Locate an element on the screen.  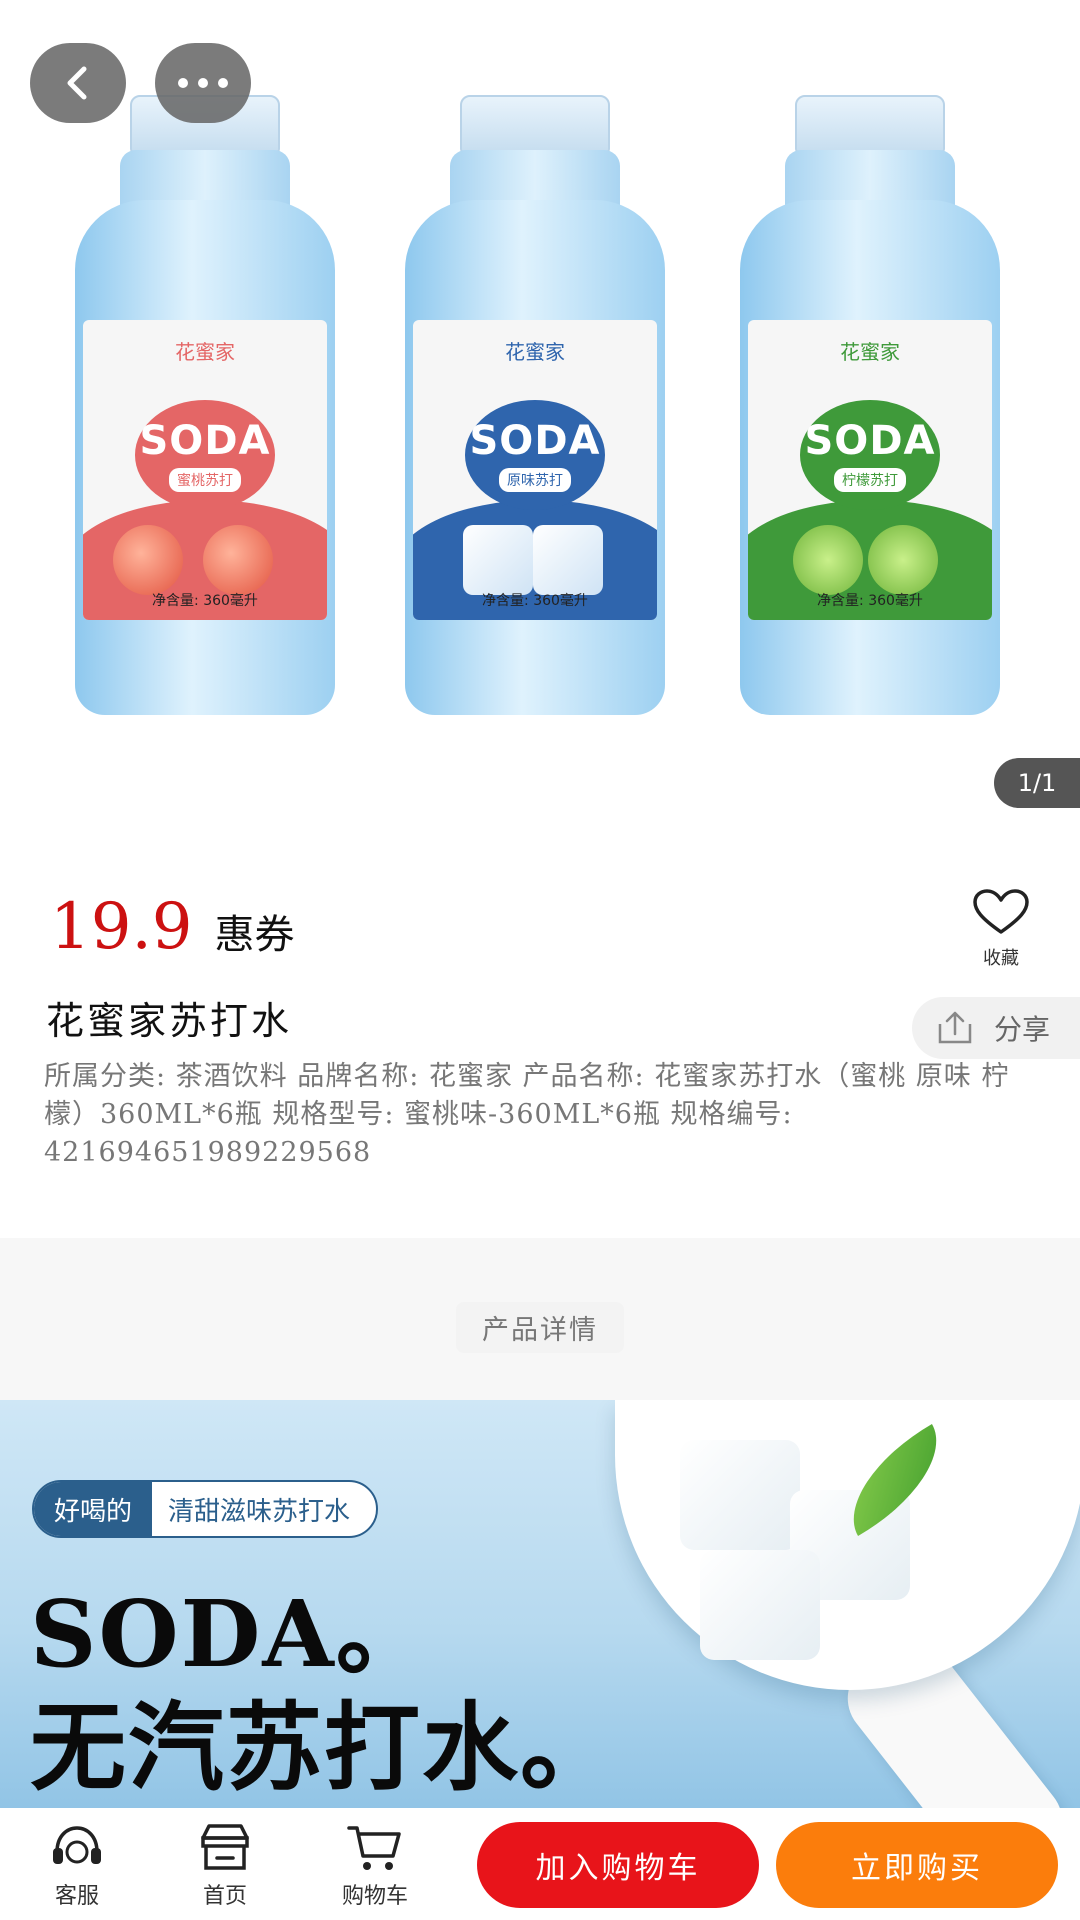
share-button: 分享 is located at coordinates (996, 1028).